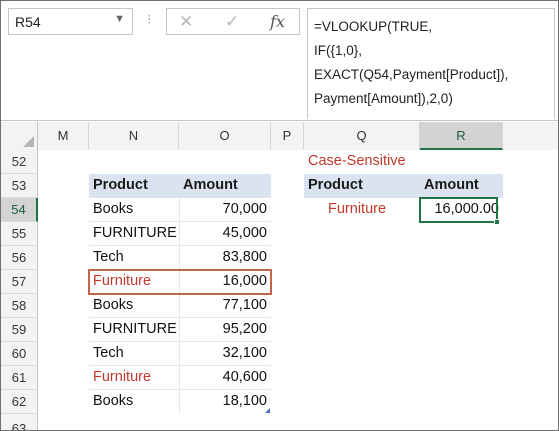 This screenshot has height=431, width=559. Describe the element at coordinates (225, 136) in the screenshot. I see `column-header-o: O` at that location.